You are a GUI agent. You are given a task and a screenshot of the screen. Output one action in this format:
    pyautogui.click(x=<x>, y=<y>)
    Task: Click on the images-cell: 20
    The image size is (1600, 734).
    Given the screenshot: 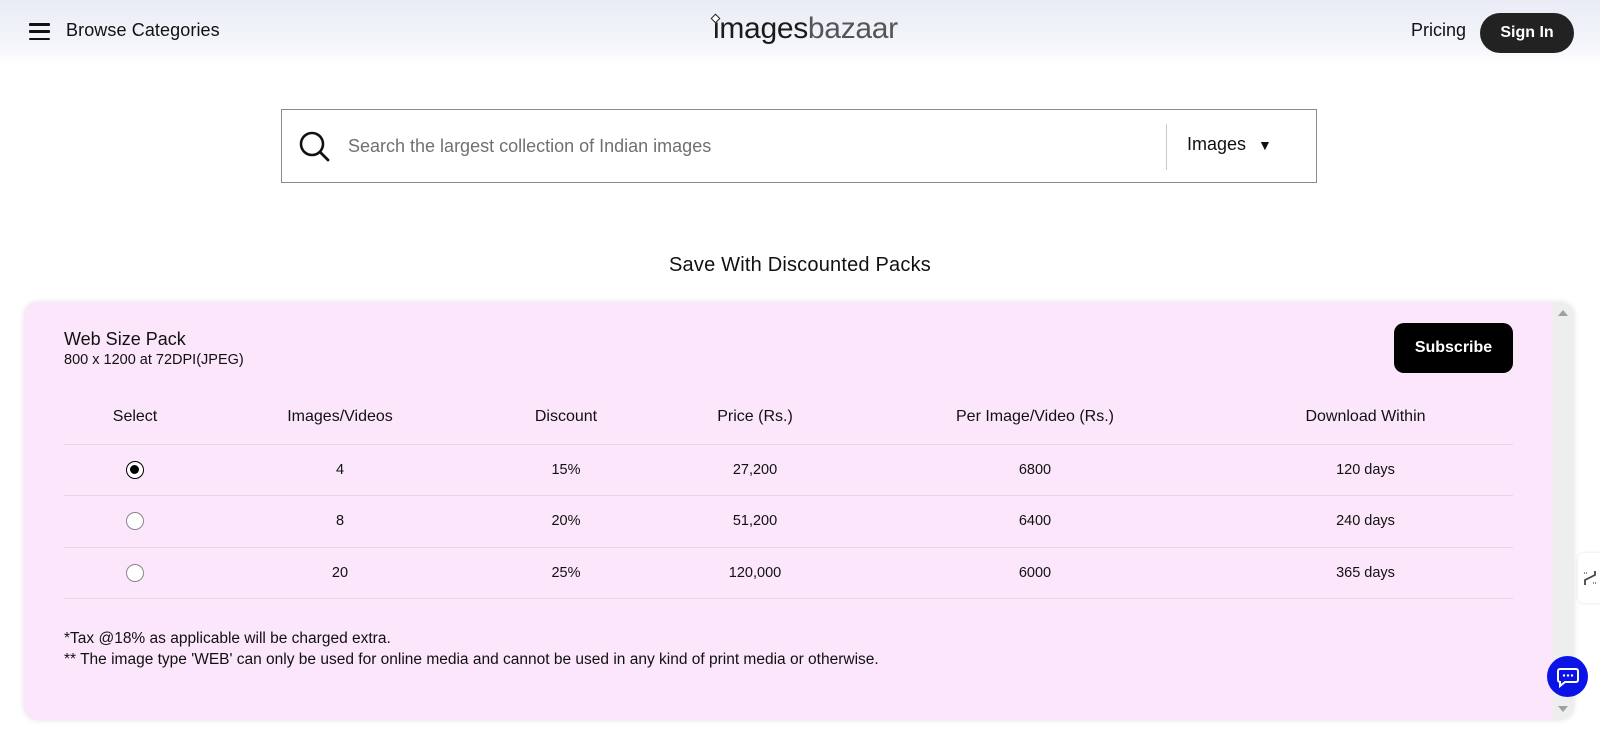 What is the action you would take?
    pyautogui.click(x=340, y=573)
    